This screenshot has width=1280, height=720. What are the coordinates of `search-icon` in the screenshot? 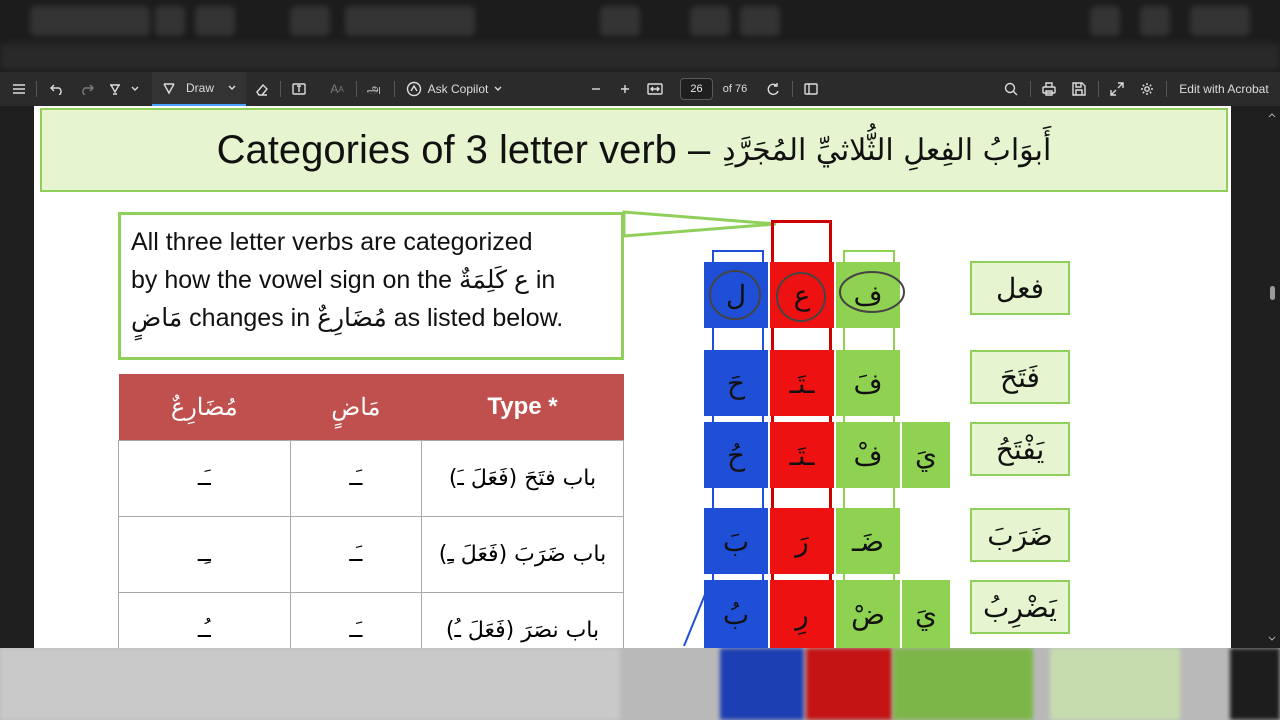 It's located at (1011, 89).